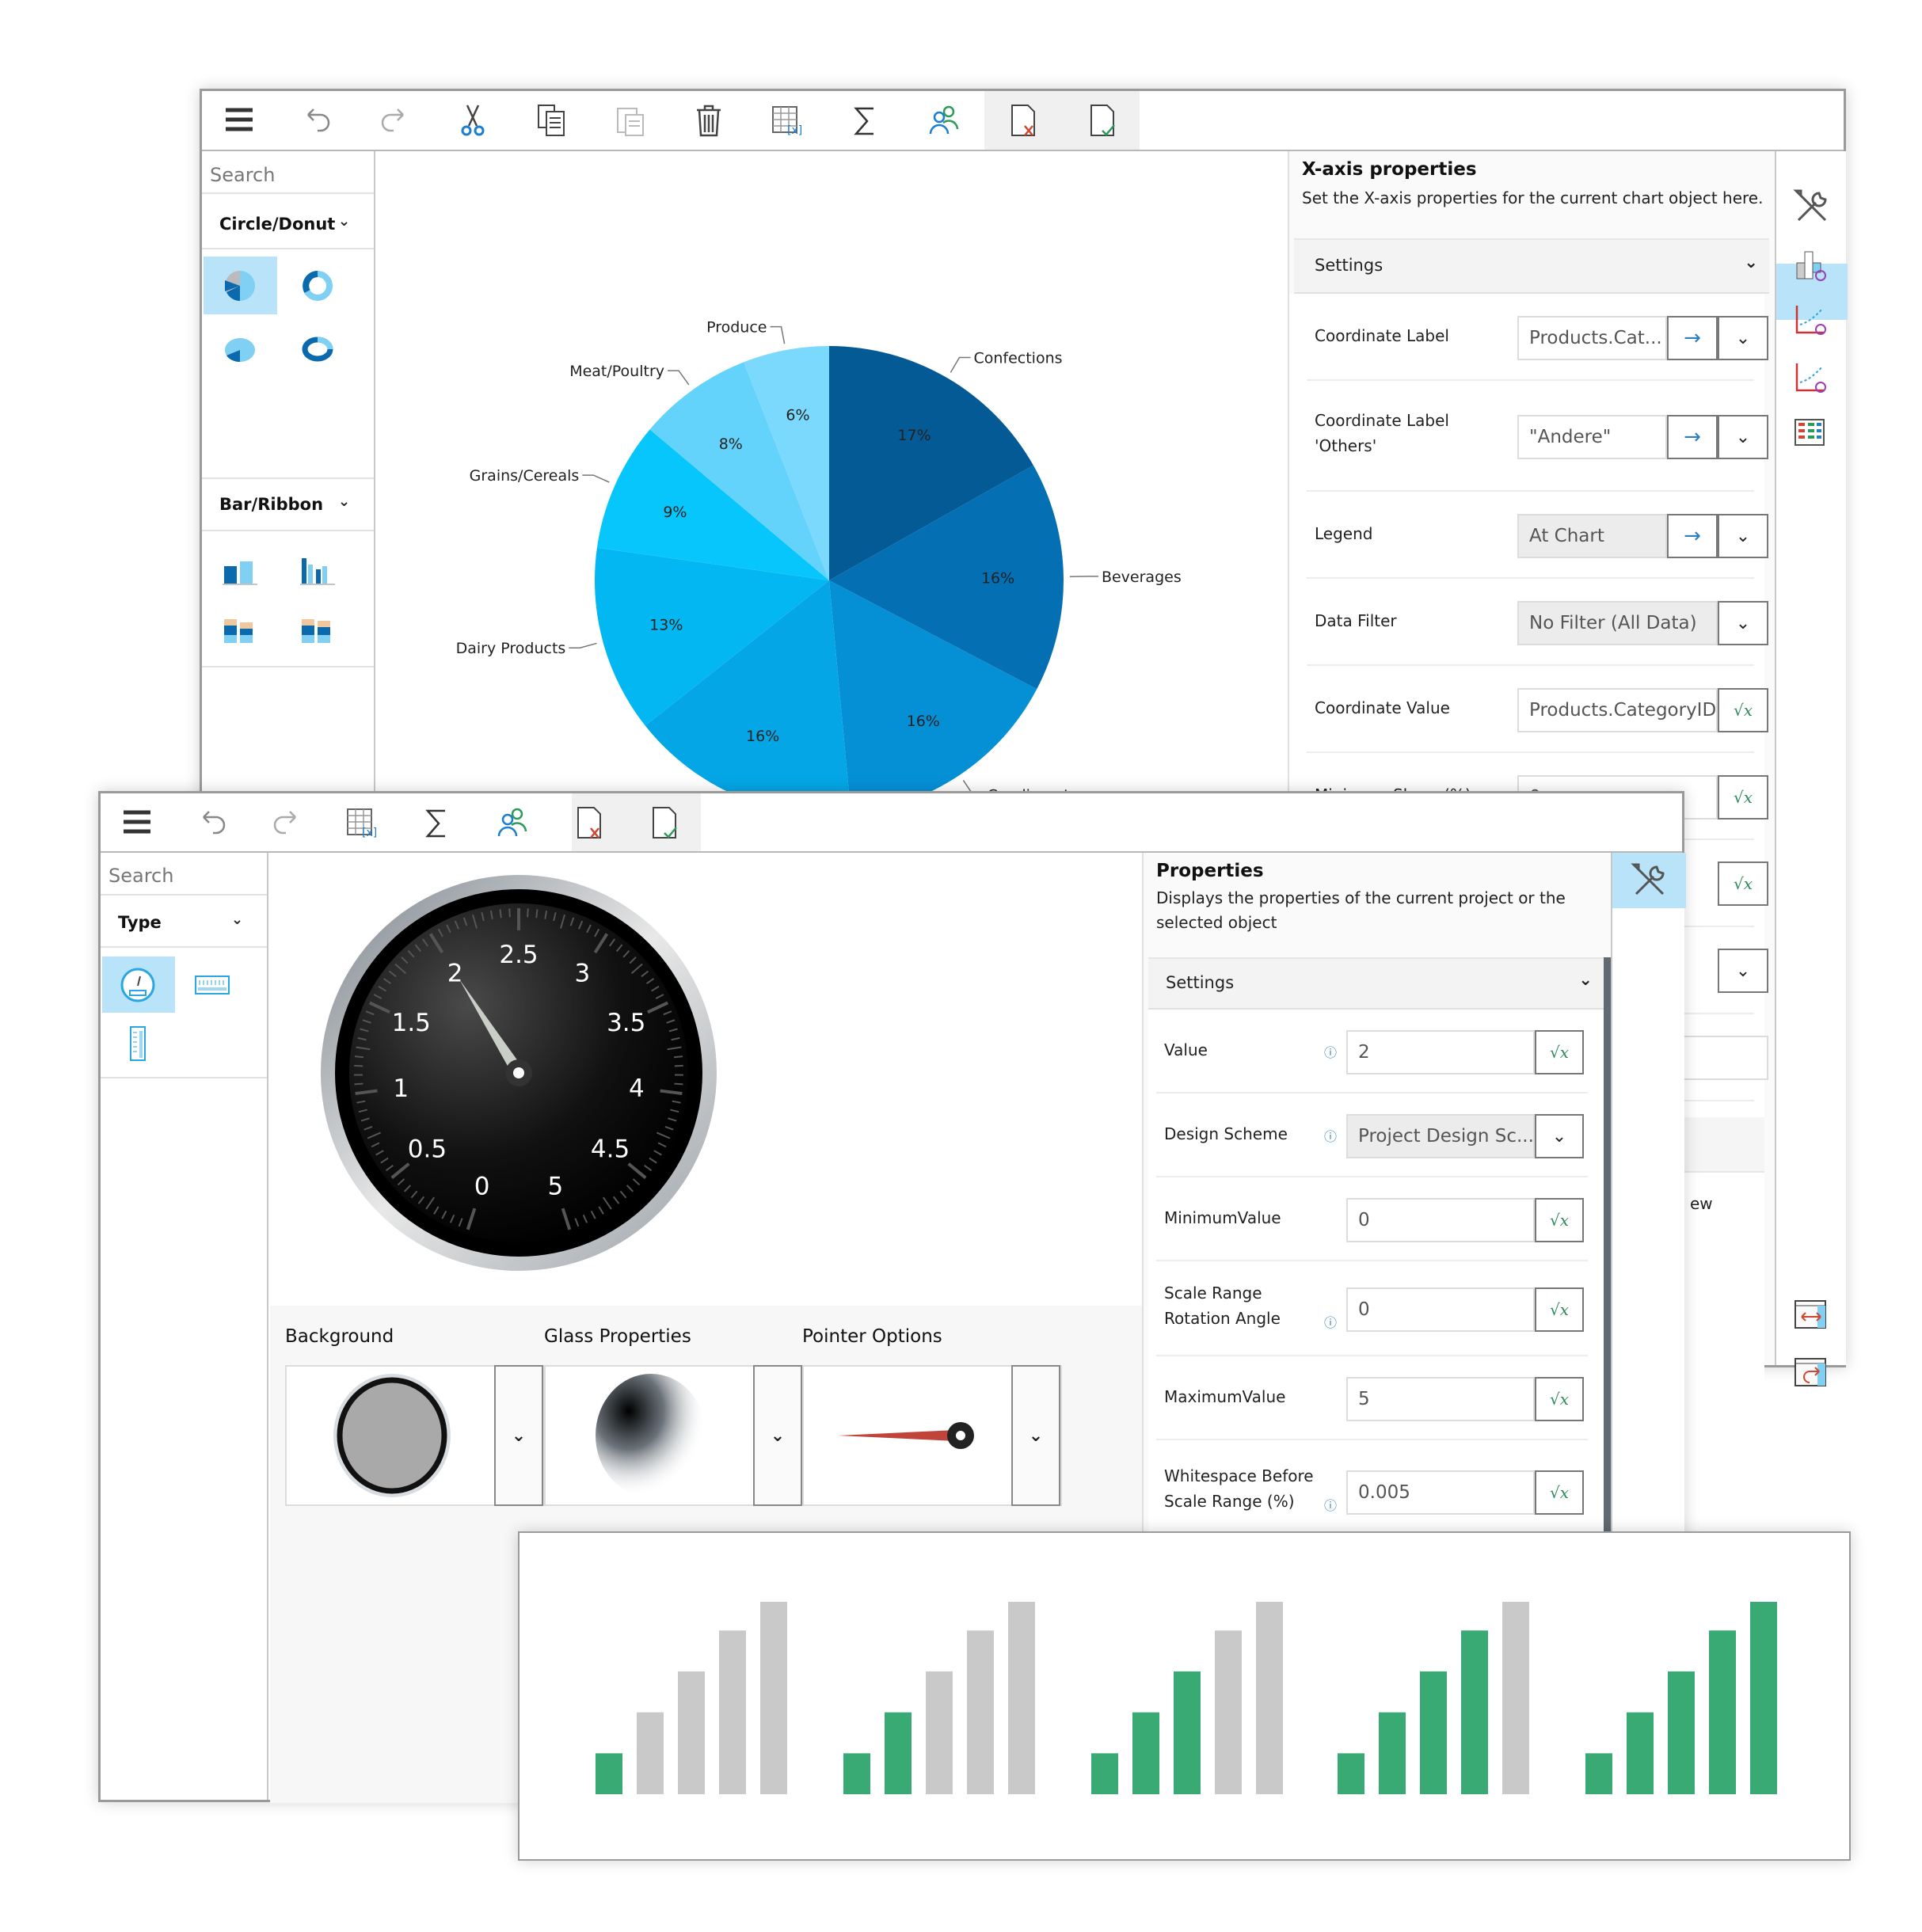 This screenshot has height=1932, width=1922. Describe the element at coordinates (239, 630) in the screenshot. I see `stacked-bar-icon` at that location.